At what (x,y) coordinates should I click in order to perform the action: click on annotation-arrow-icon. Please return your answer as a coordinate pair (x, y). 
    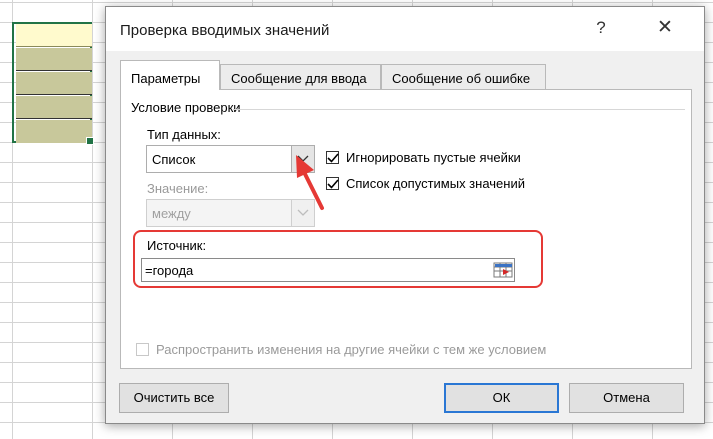
    Looking at the image, I should click on (310, 182).